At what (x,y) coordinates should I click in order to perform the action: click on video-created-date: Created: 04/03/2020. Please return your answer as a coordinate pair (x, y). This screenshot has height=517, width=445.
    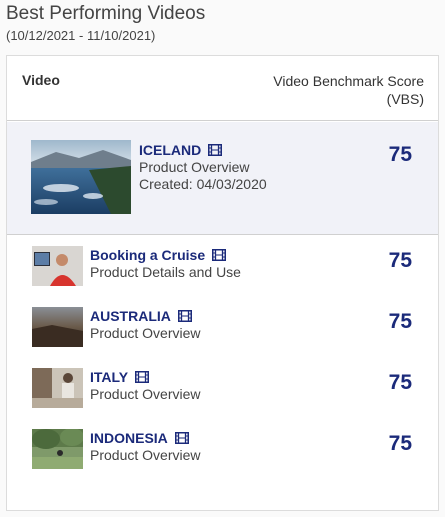
    Looking at the image, I should click on (203, 184).